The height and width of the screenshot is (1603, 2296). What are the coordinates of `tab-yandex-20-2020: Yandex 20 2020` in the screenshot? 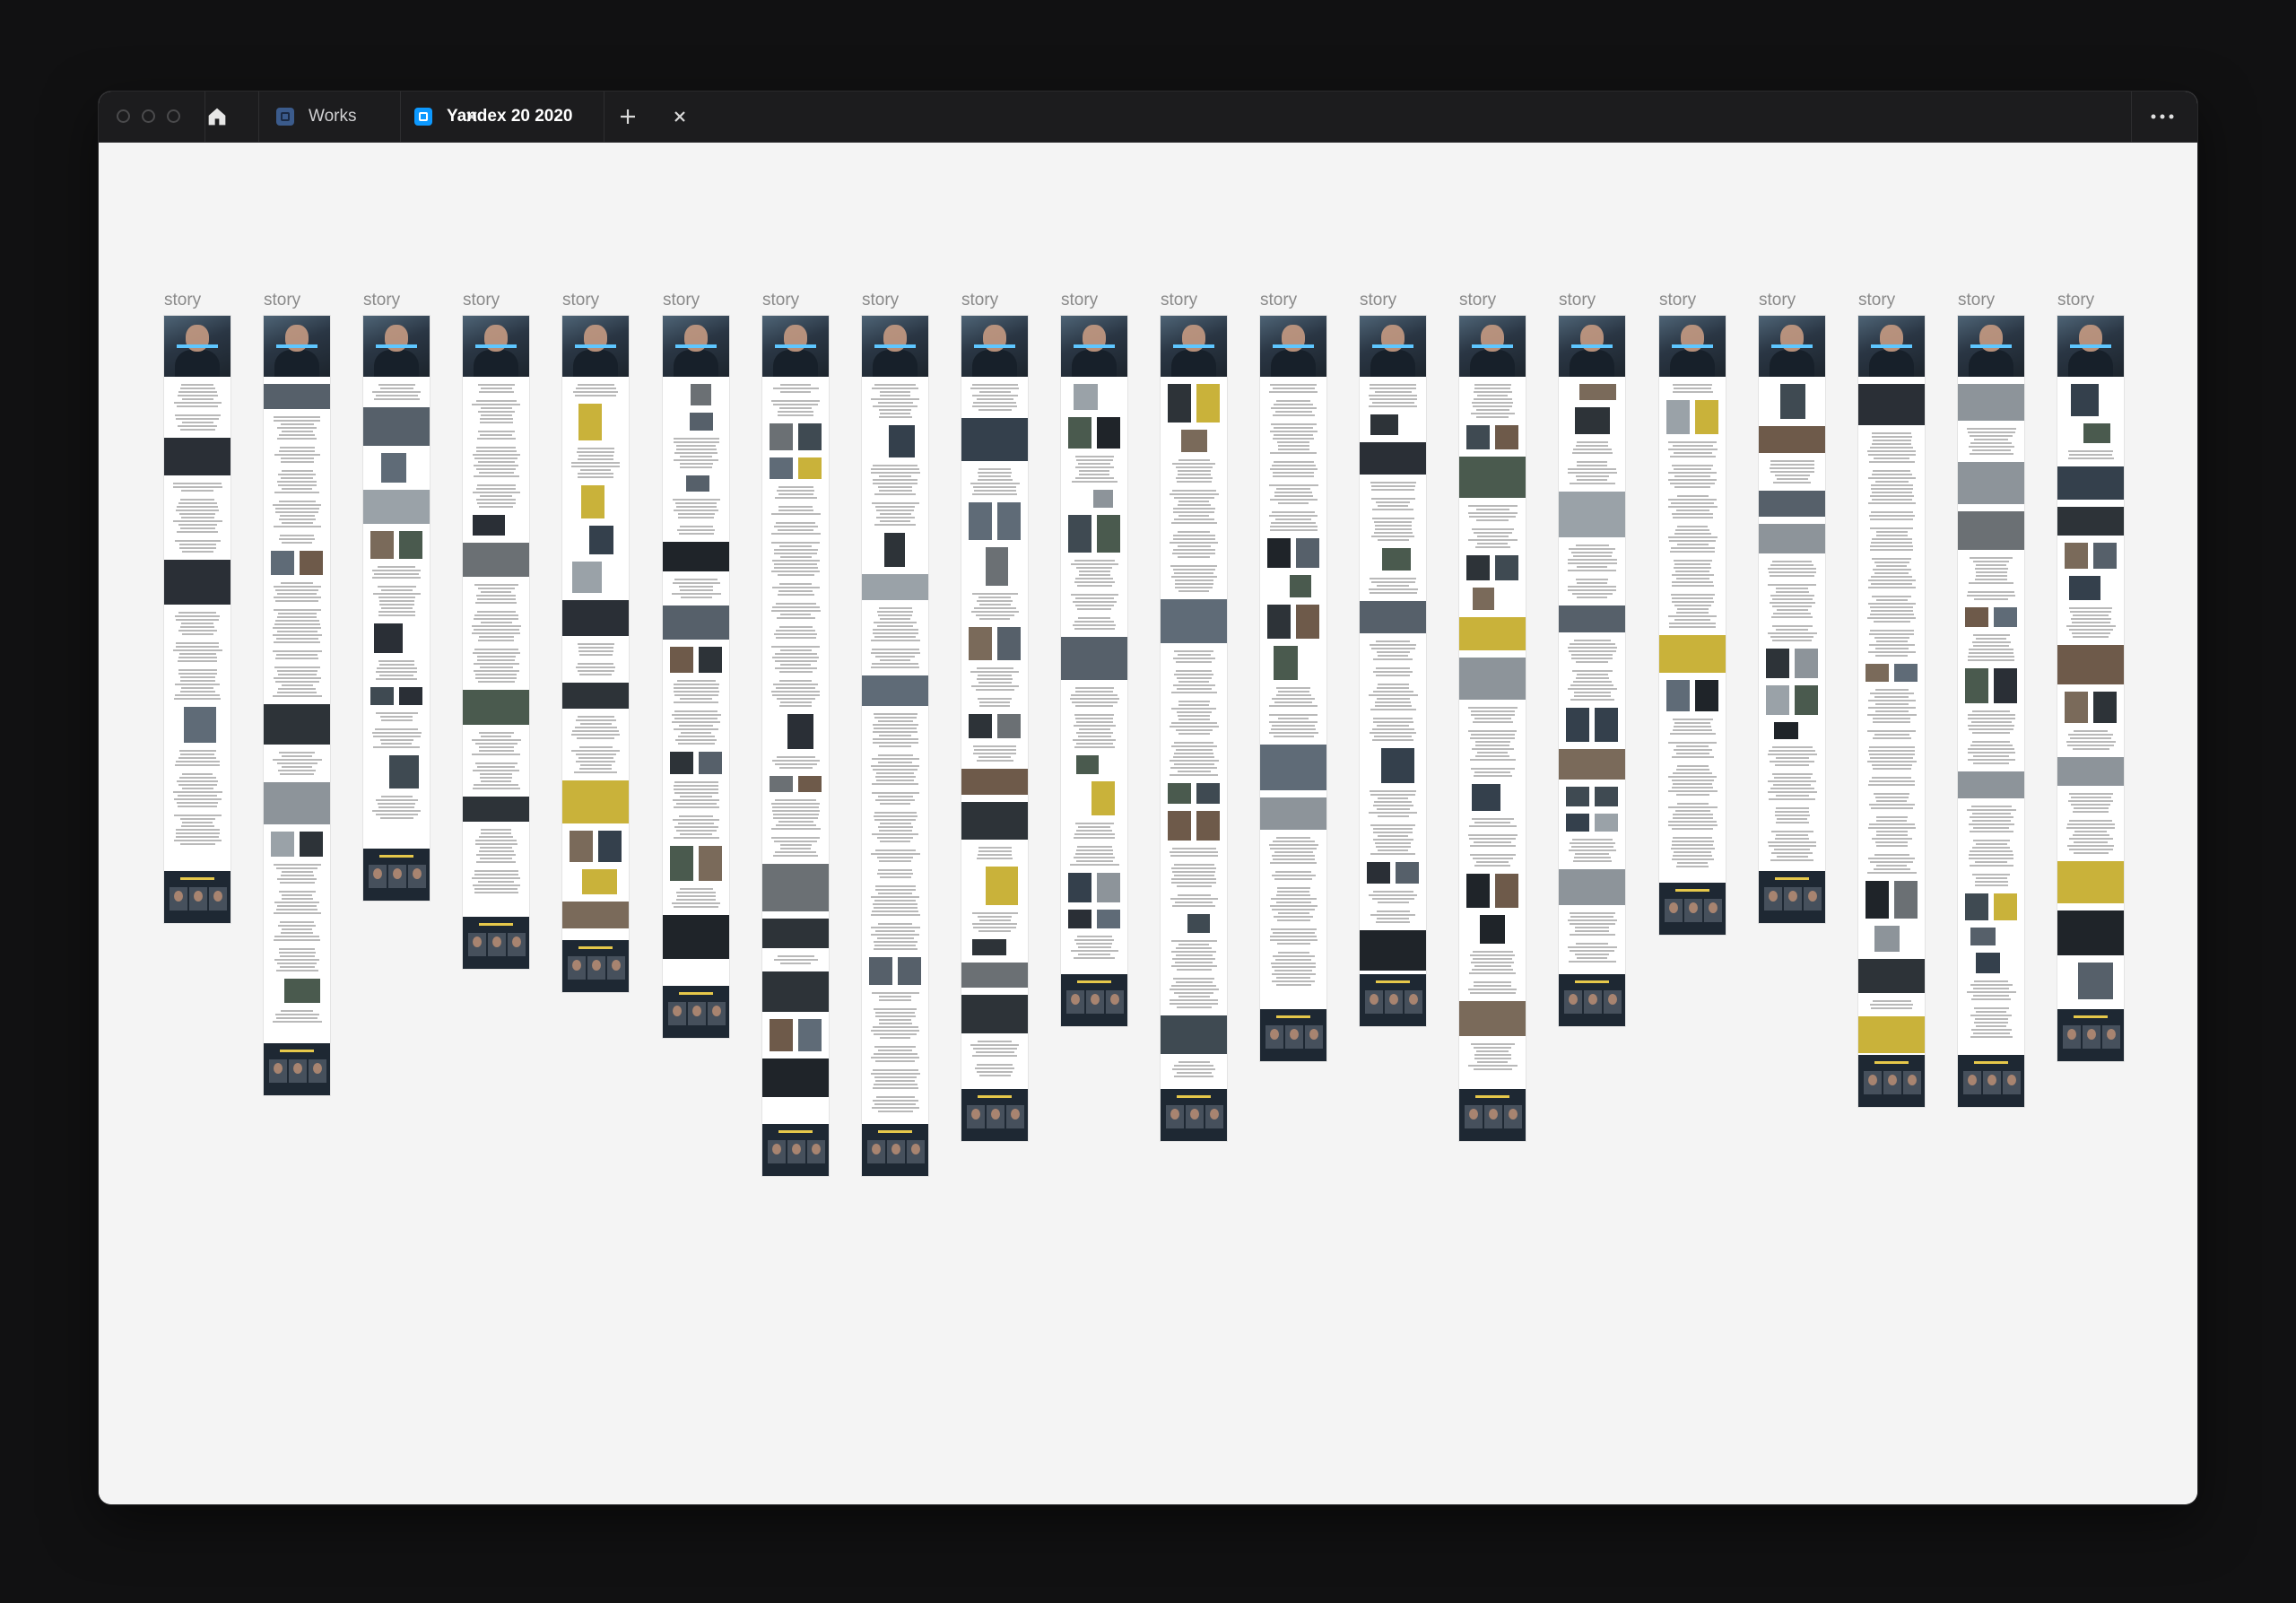 It's located at (549, 116).